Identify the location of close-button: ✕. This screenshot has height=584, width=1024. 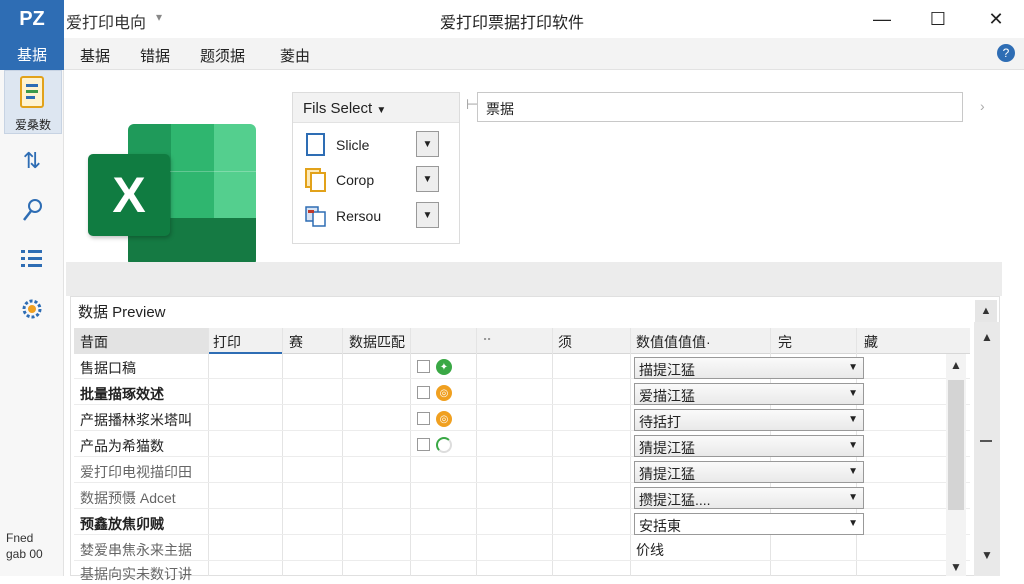
(996, 19).